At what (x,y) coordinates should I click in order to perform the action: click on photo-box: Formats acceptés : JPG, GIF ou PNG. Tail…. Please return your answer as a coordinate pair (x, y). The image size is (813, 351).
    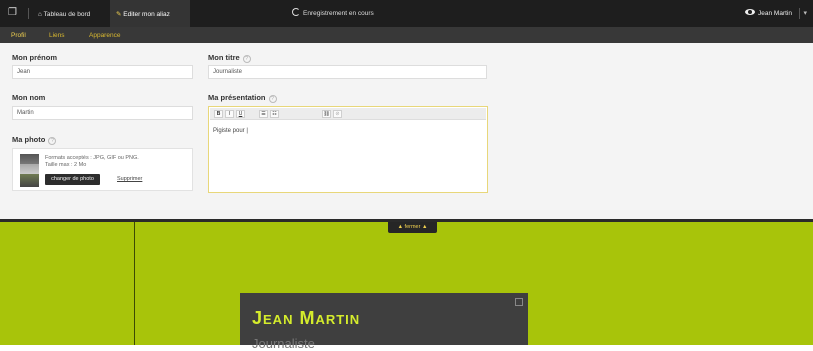
    Looking at the image, I should click on (102, 169).